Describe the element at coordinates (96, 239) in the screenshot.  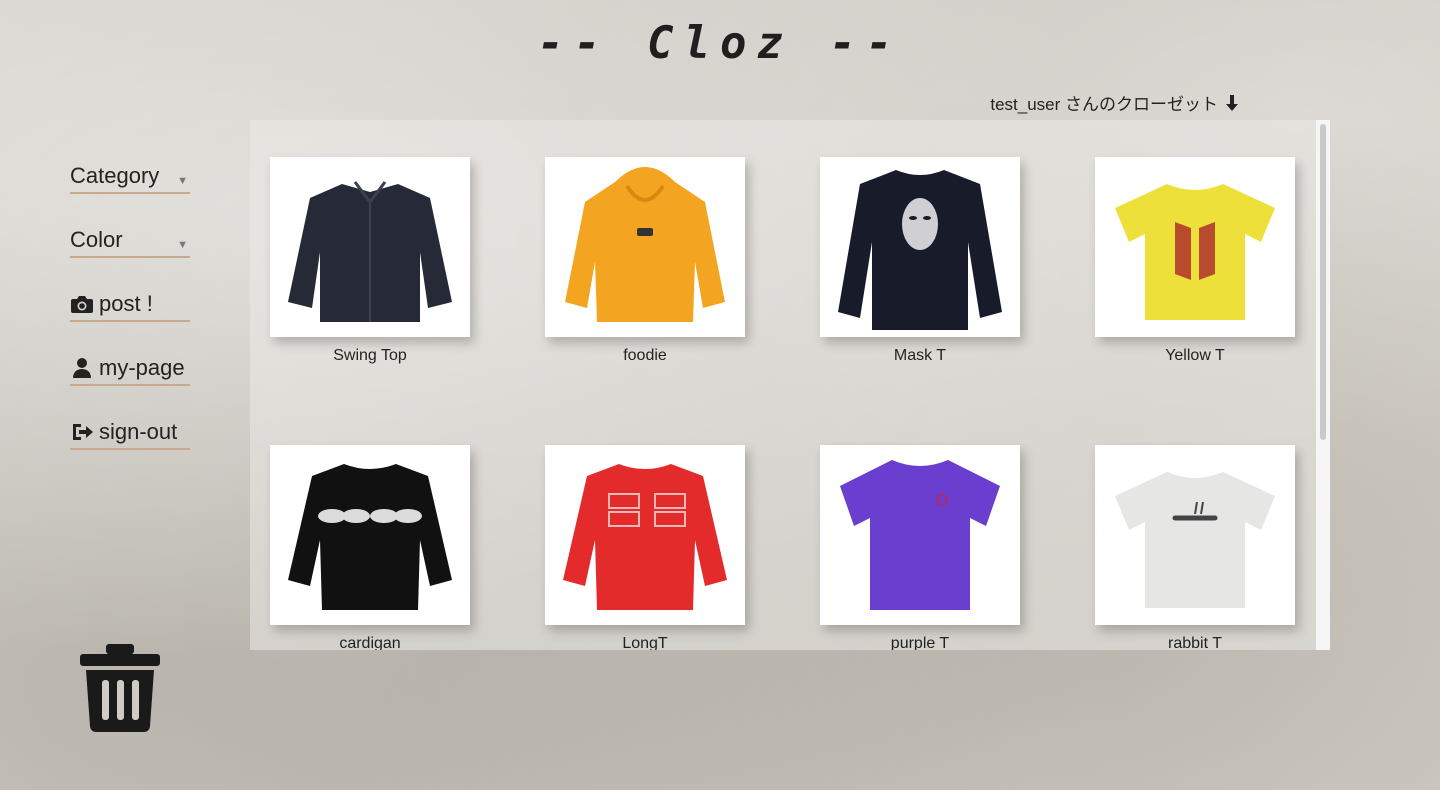
I see `color-label: Color` at that location.